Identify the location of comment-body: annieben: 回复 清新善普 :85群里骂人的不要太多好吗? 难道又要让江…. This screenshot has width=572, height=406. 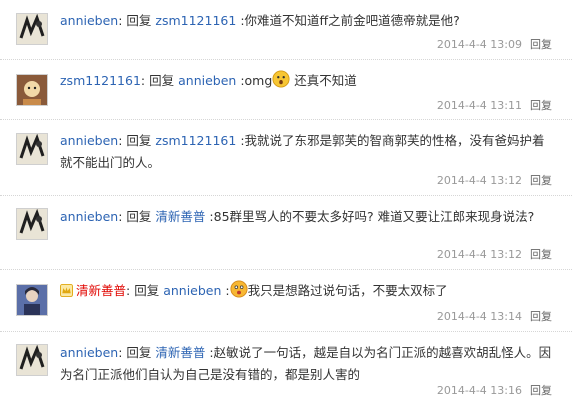
(297, 216).